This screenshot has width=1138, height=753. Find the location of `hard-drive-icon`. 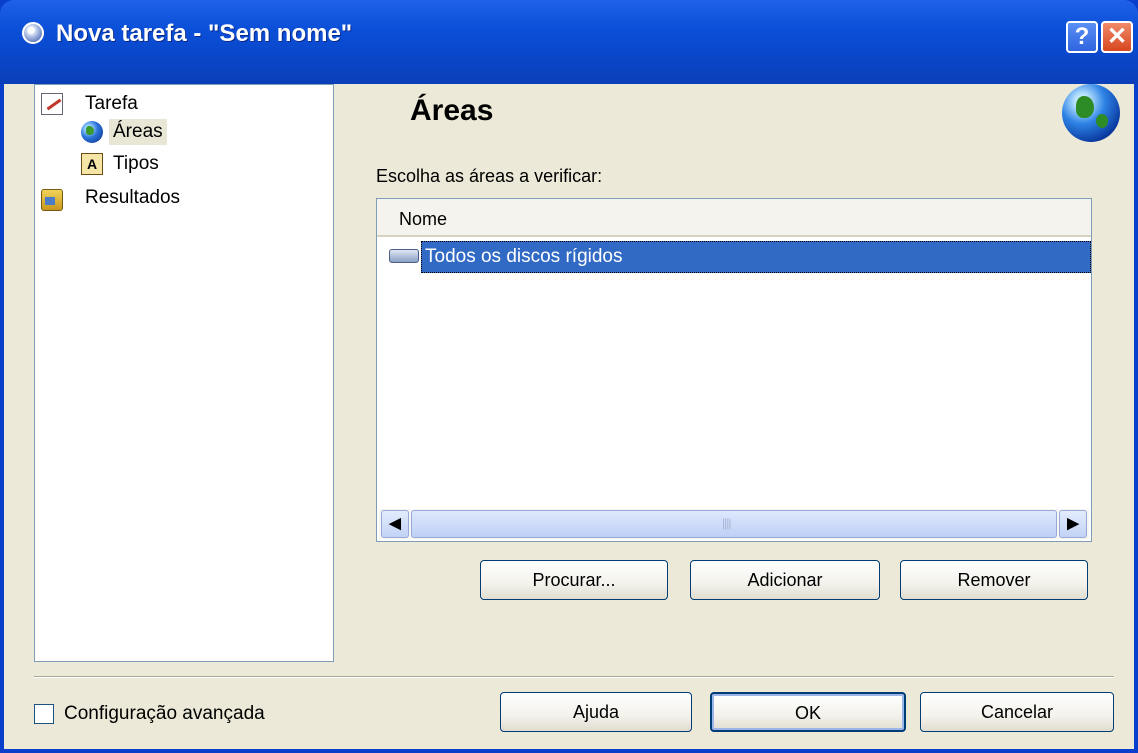

hard-drive-icon is located at coordinates (404, 256).